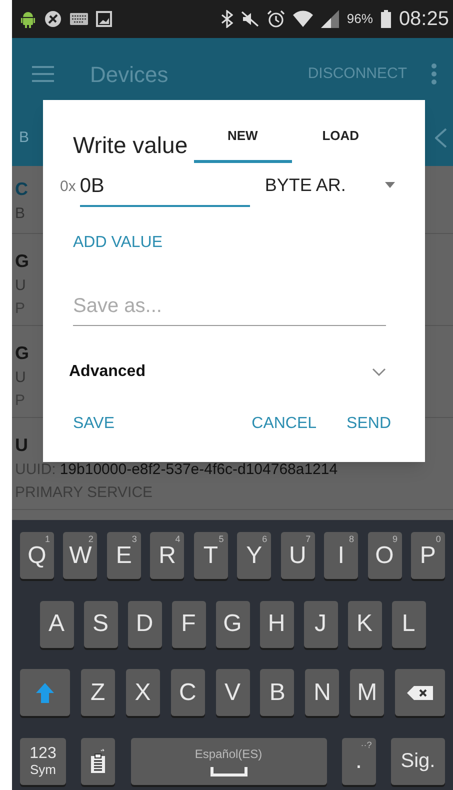  I want to click on keyboard-key: F, so click(189, 624).